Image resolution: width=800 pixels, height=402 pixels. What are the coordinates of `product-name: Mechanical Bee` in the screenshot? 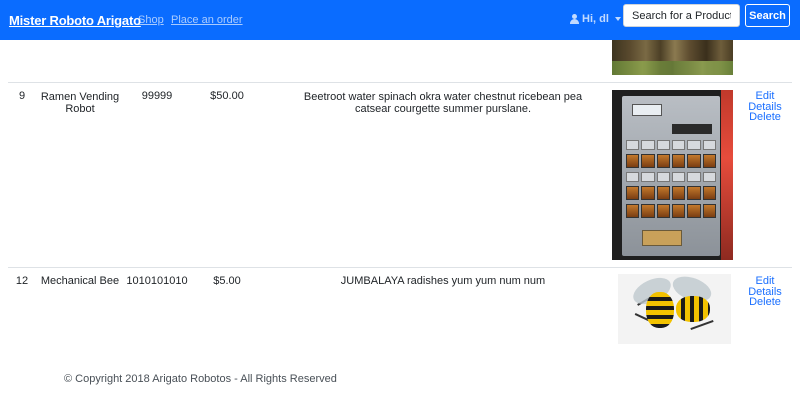 It's located at (80, 281).